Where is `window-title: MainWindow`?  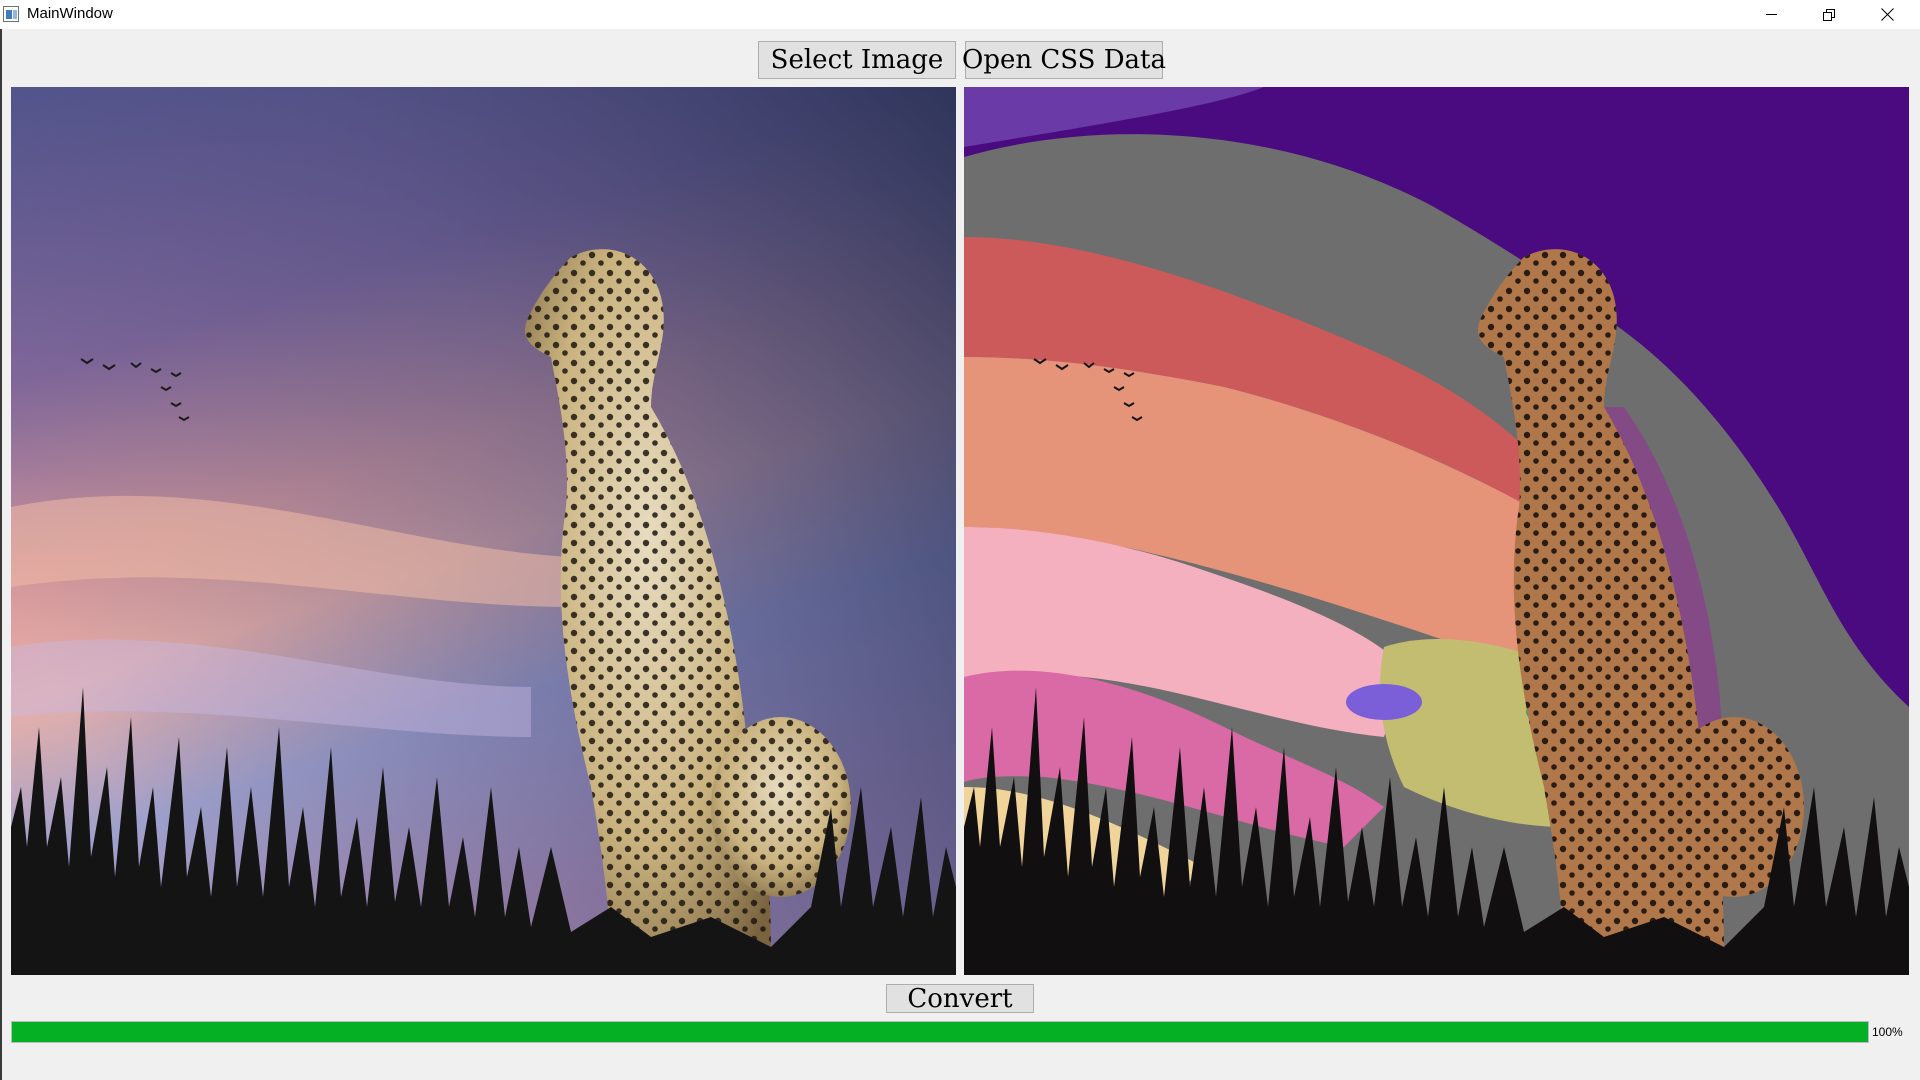 window-title: MainWindow is located at coordinates (70, 13).